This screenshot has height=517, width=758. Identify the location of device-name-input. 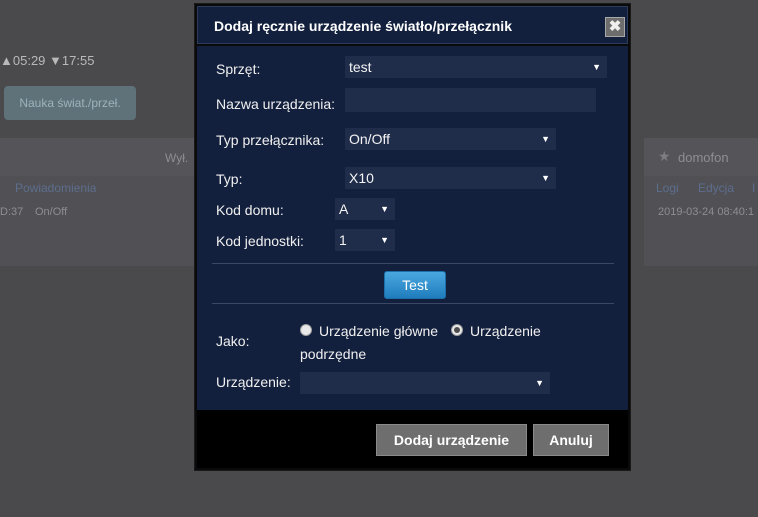
(470, 100).